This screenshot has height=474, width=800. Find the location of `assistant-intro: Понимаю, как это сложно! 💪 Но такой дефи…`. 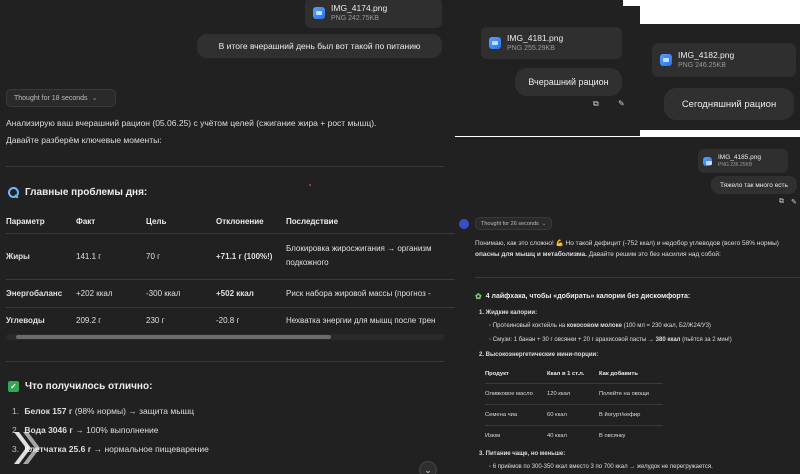

assistant-intro: Понимаю, как это сложно! 💪 Но такой дефи… is located at coordinates (637, 249).